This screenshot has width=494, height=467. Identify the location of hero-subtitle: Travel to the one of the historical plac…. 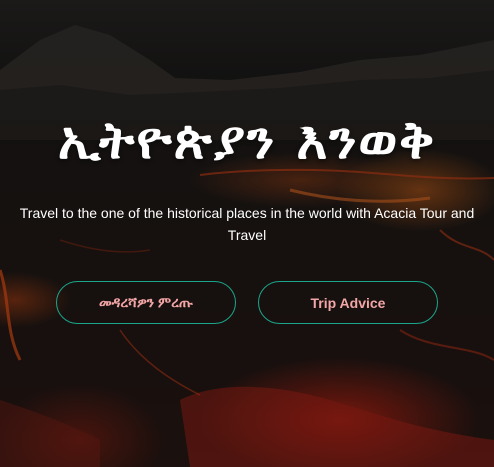
(247, 224).